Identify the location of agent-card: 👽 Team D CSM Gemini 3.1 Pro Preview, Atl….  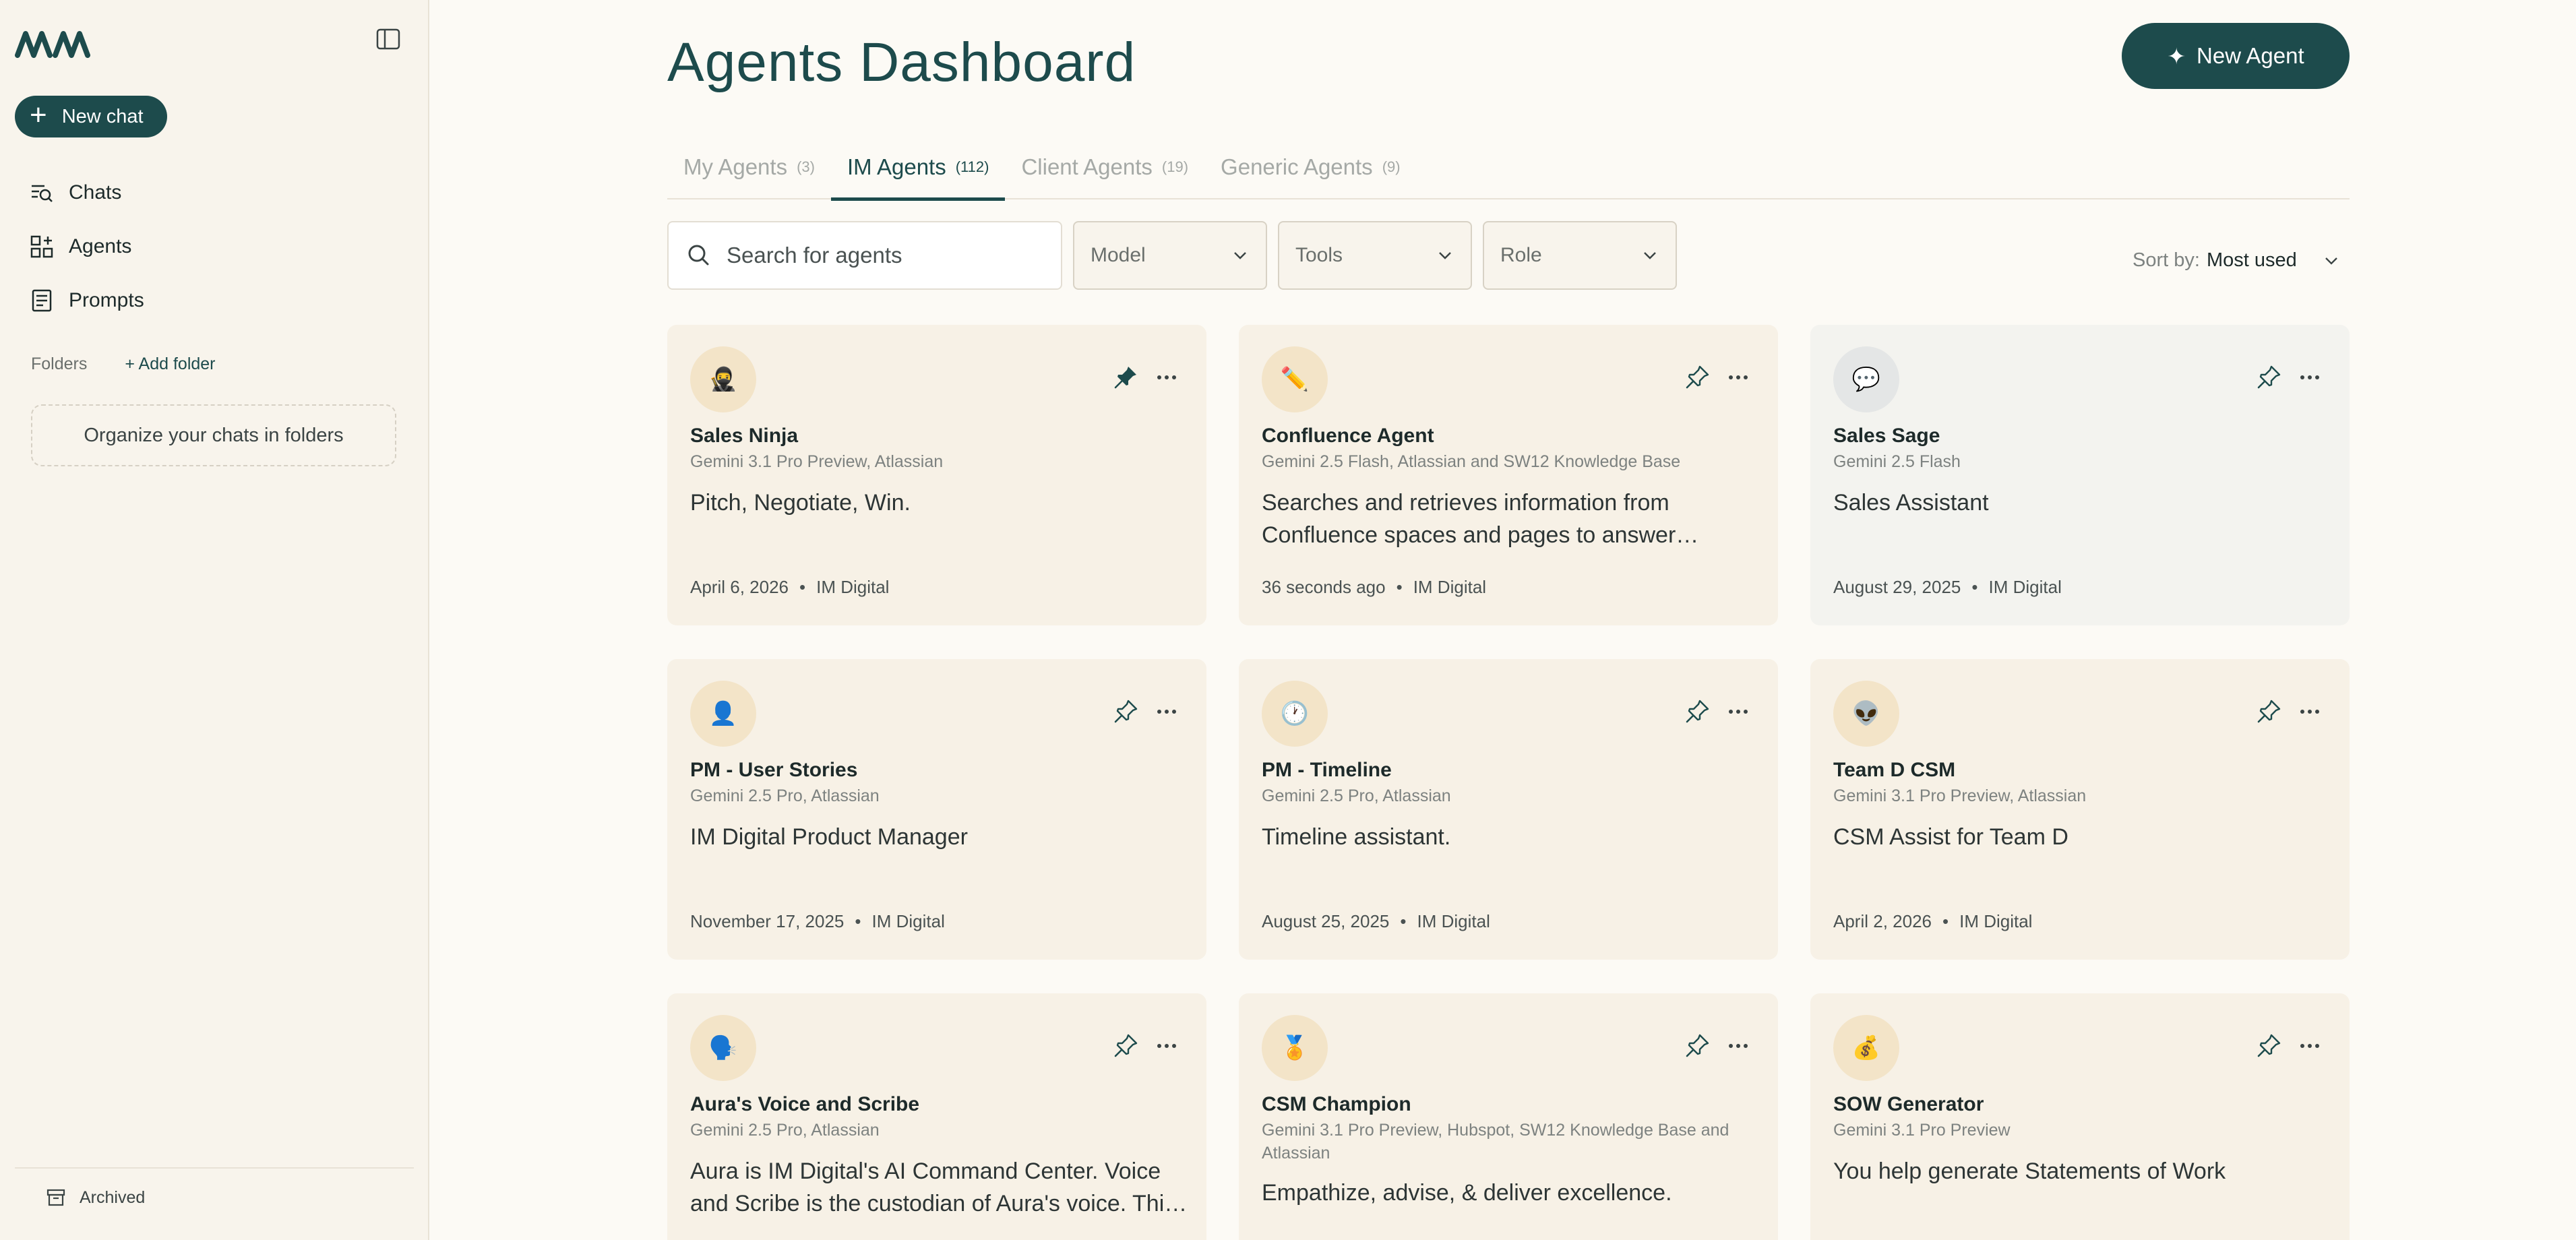
(2080, 809).